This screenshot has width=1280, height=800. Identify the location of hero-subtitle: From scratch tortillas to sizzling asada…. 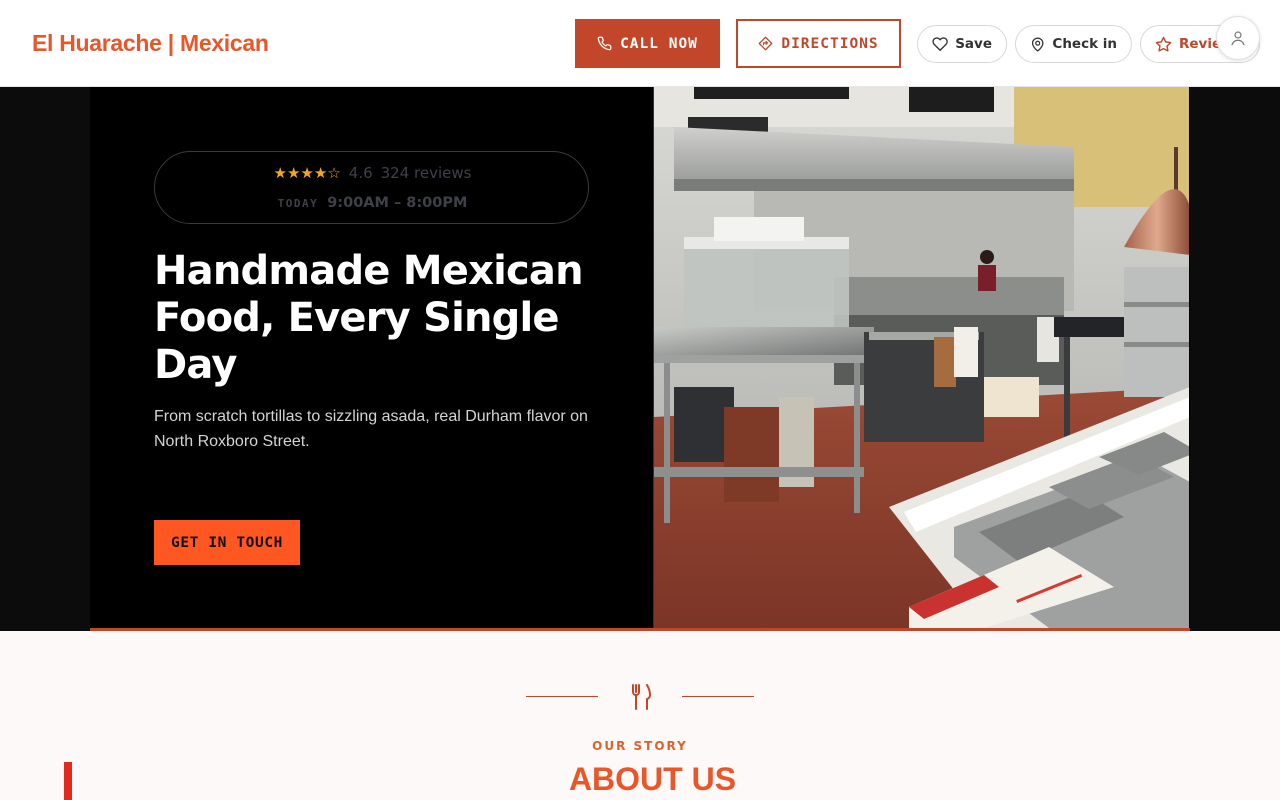
(371, 429).